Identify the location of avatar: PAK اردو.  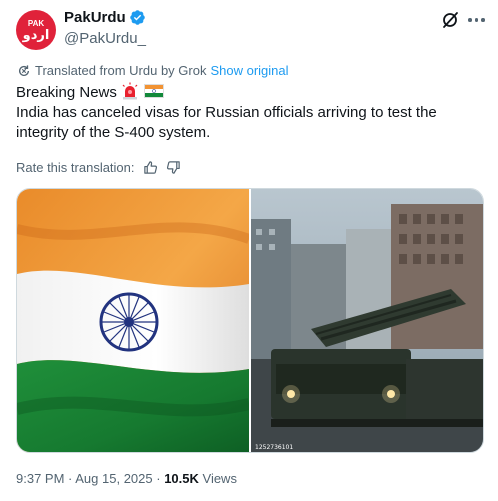
(36, 30).